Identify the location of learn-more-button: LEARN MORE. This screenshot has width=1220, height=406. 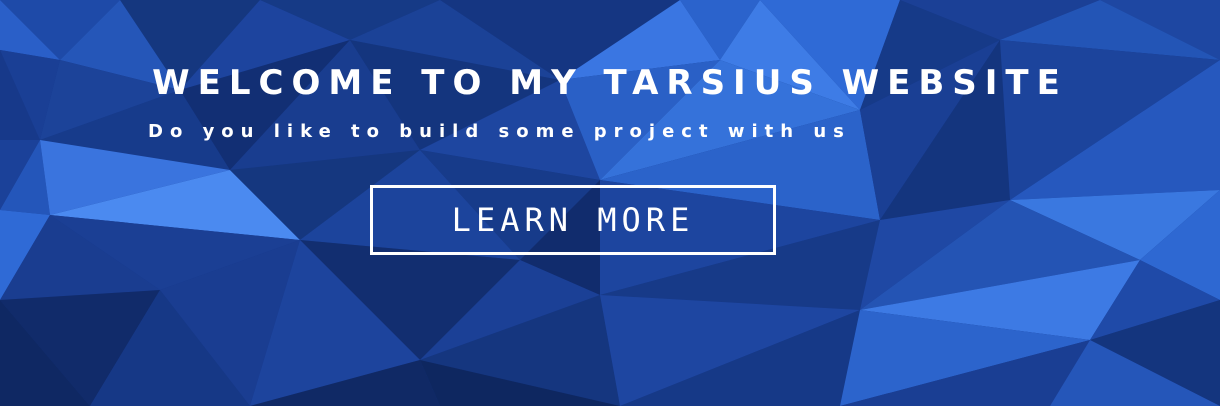
(573, 220).